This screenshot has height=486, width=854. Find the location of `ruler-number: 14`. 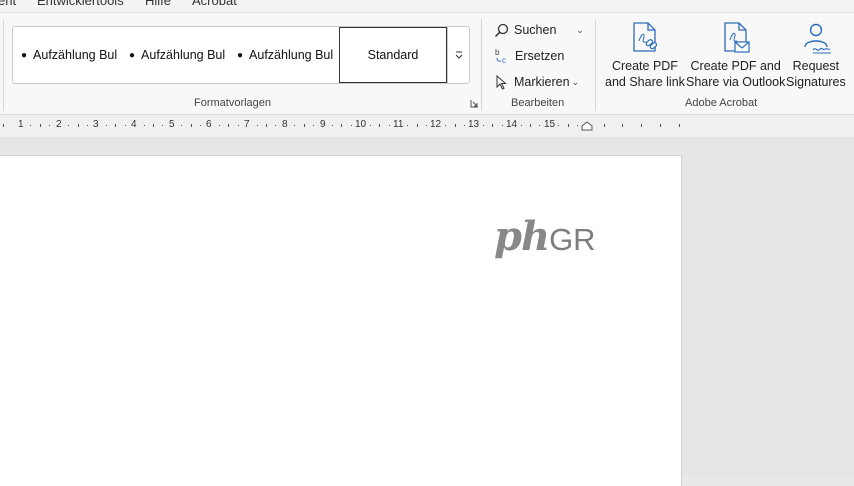

ruler-number: 14 is located at coordinates (512, 124).